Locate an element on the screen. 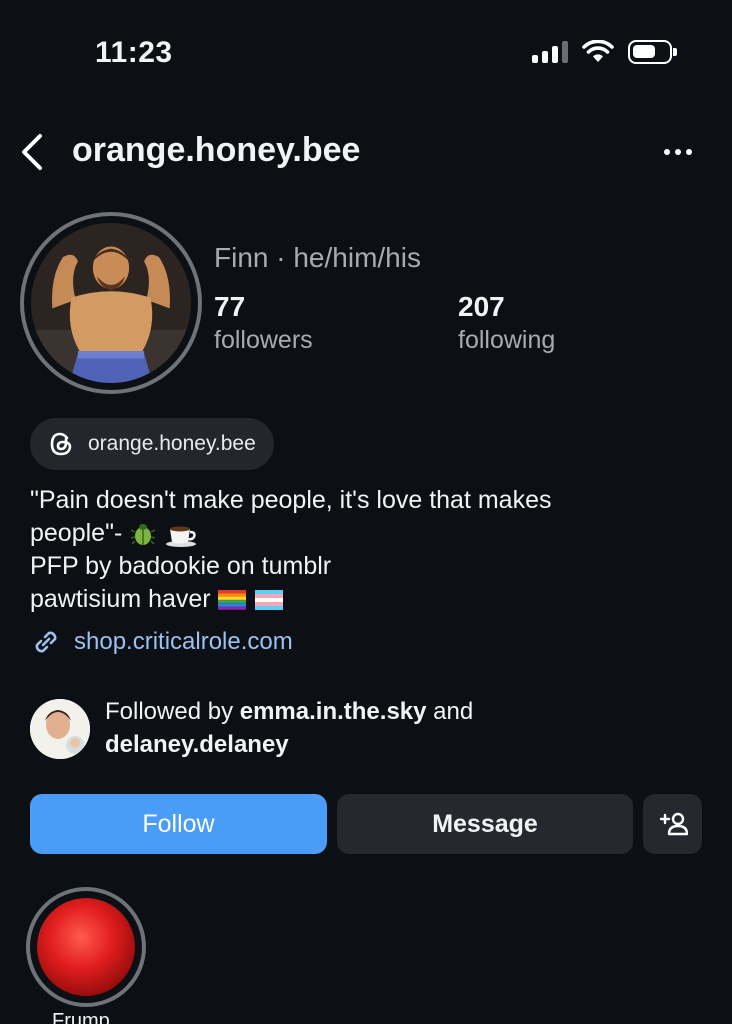  status-icons is located at coordinates (604, 52).